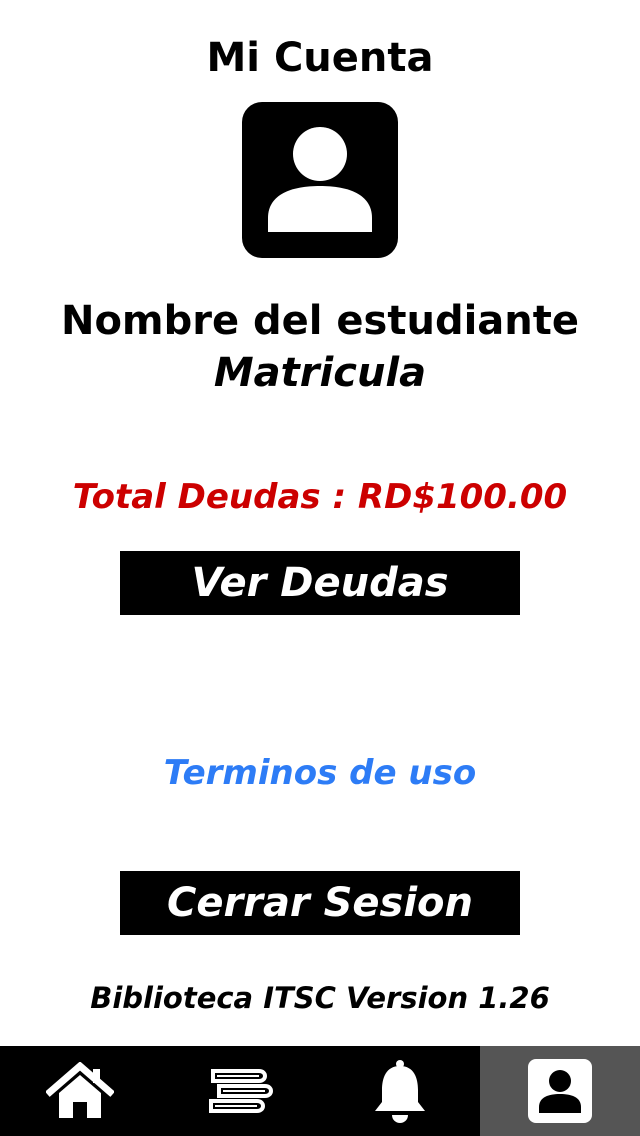  What do you see at coordinates (320, 773) in the screenshot?
I see `terms-of-use-link: Terminos de uso` at bounding box center [320, 773].